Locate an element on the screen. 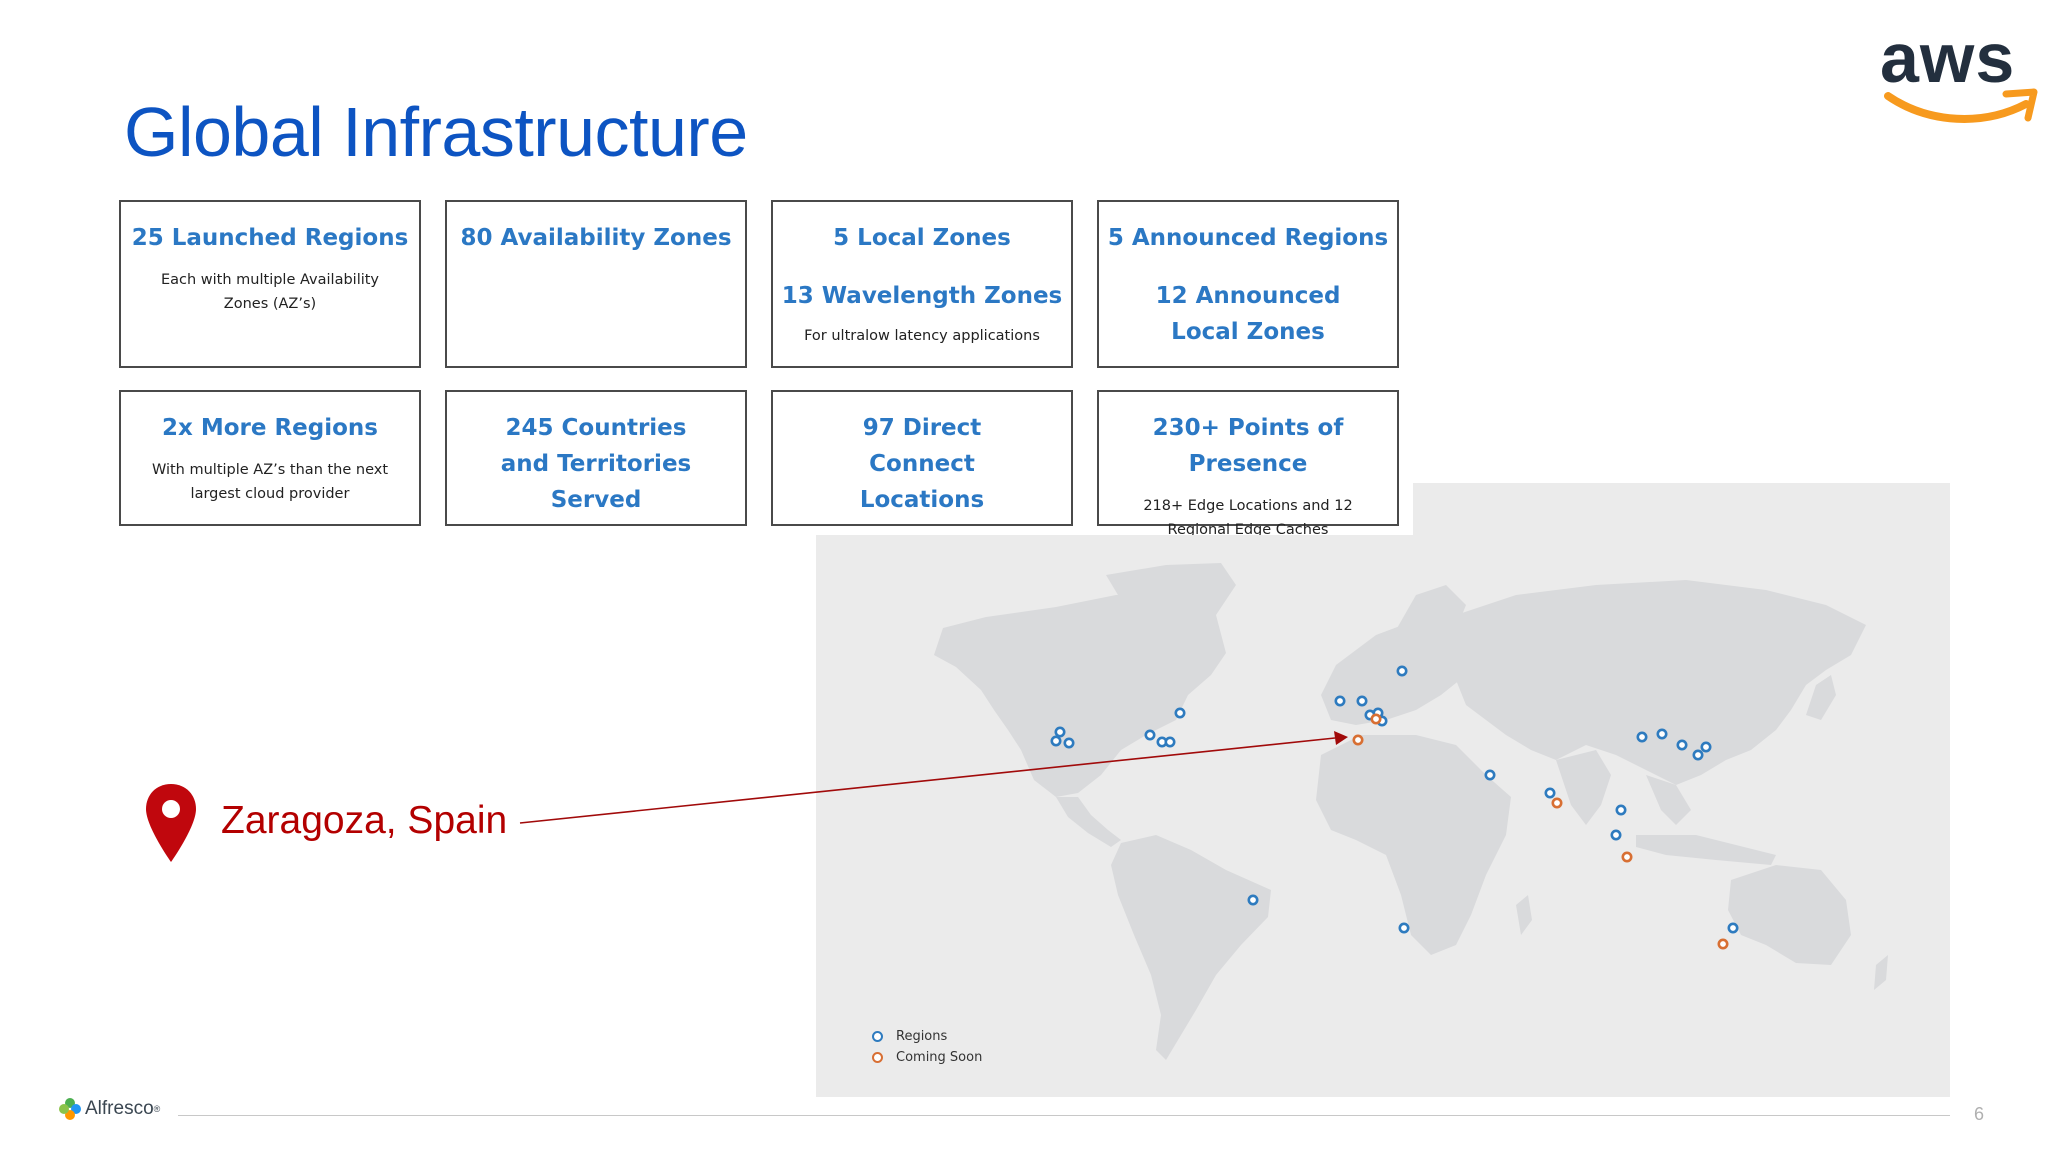  map-background-top is located at coordinates (1681, 509).